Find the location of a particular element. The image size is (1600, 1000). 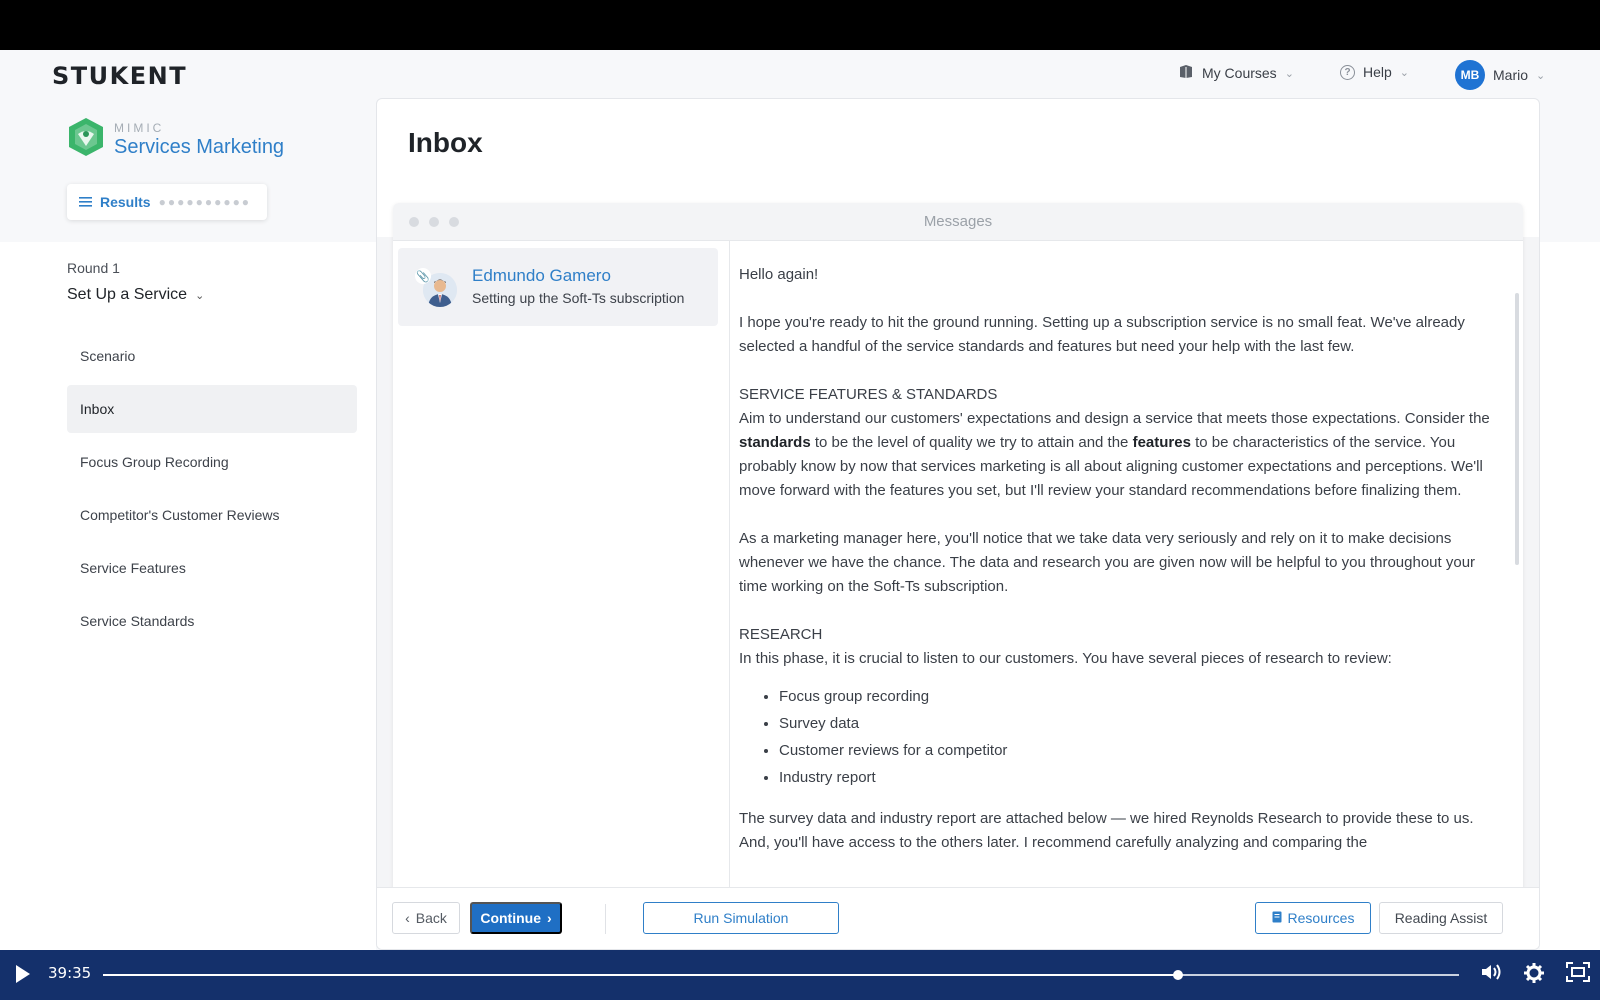

sidebar-item-scenario: Scenario is located at coordinates (212, 356).